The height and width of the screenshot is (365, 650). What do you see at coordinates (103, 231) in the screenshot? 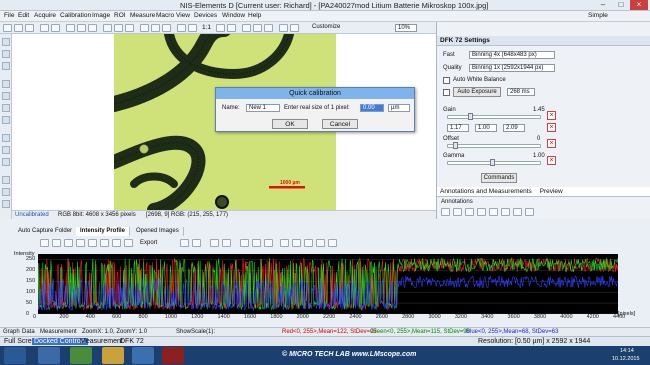
I see `tab-intensity-profile: Intensity Profile` at bounding box center [103, 231].